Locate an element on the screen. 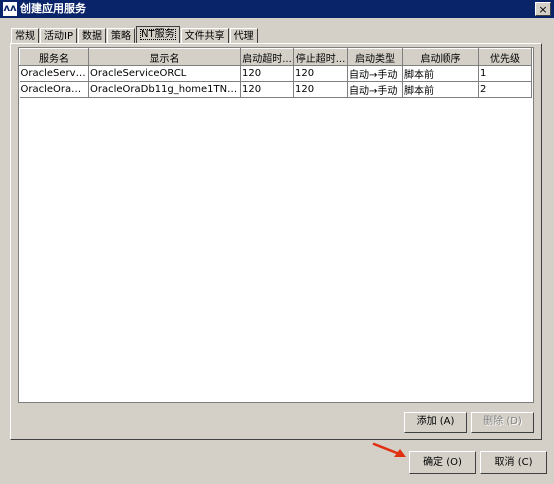 The image size is (554, 484). app-icon: ʌʌ is located at coordinates (10, 9).